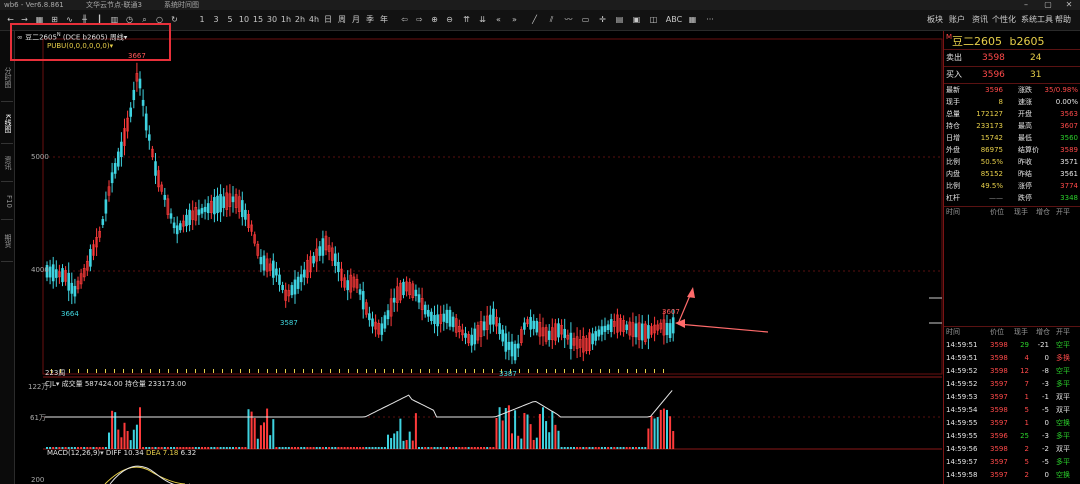 The width and height of the screenshot is (1080, 484). What do you see at coordinates (1025, 90) in the screenshot?
I see `quote-label: 涨跌` at bounding box center [1025, 90].